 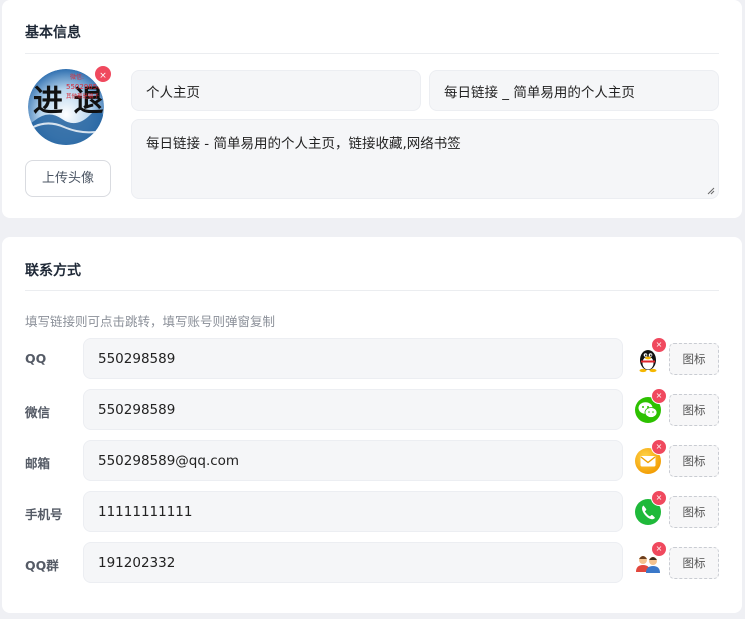 I want to click on upload-avatar-button: 上传头像, so click(x=68, y=178).